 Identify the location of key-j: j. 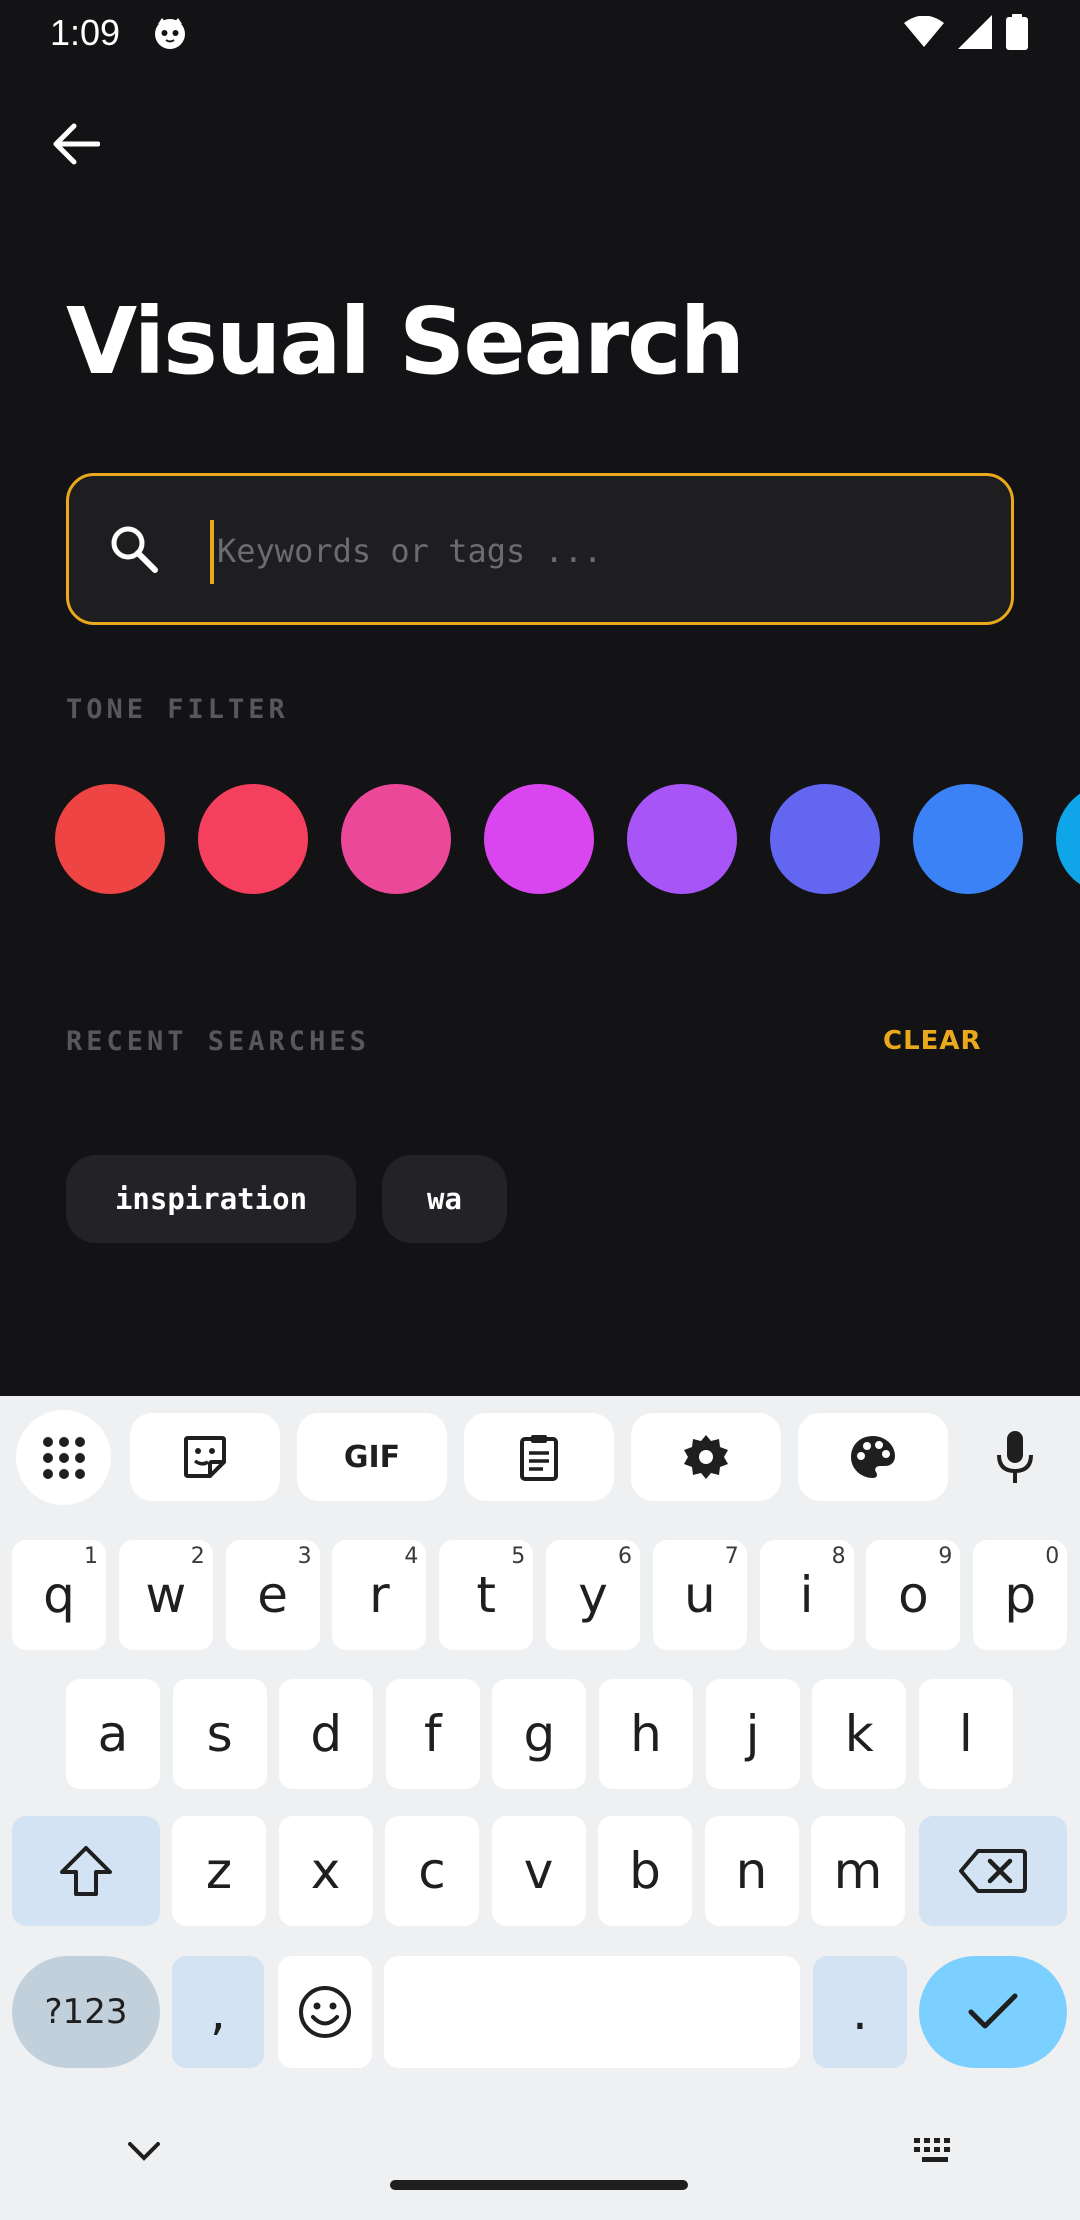
(752, 1734).